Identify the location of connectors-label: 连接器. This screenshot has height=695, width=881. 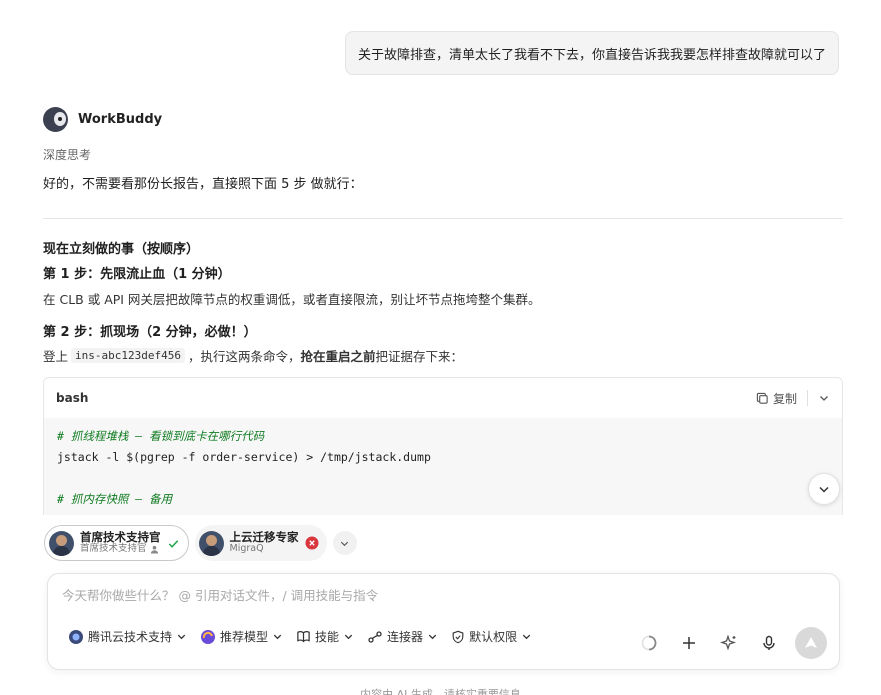
(405, 637).